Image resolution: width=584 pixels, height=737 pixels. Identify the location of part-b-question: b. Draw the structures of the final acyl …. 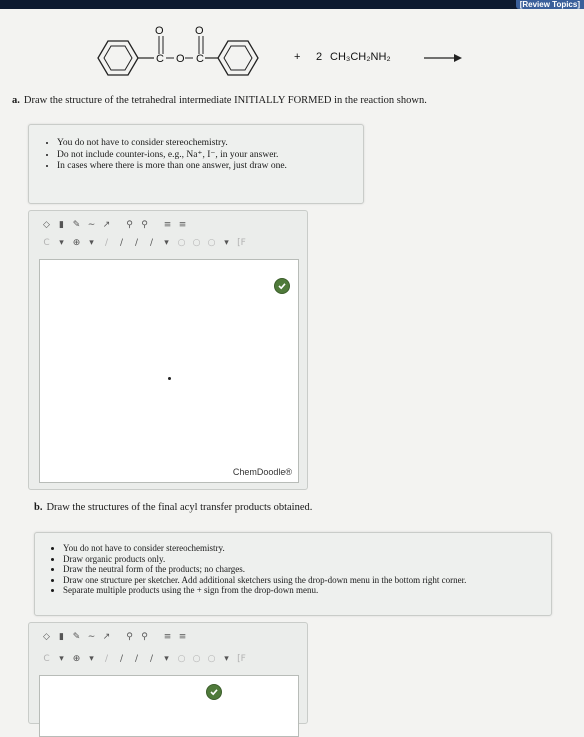
(173, 507).